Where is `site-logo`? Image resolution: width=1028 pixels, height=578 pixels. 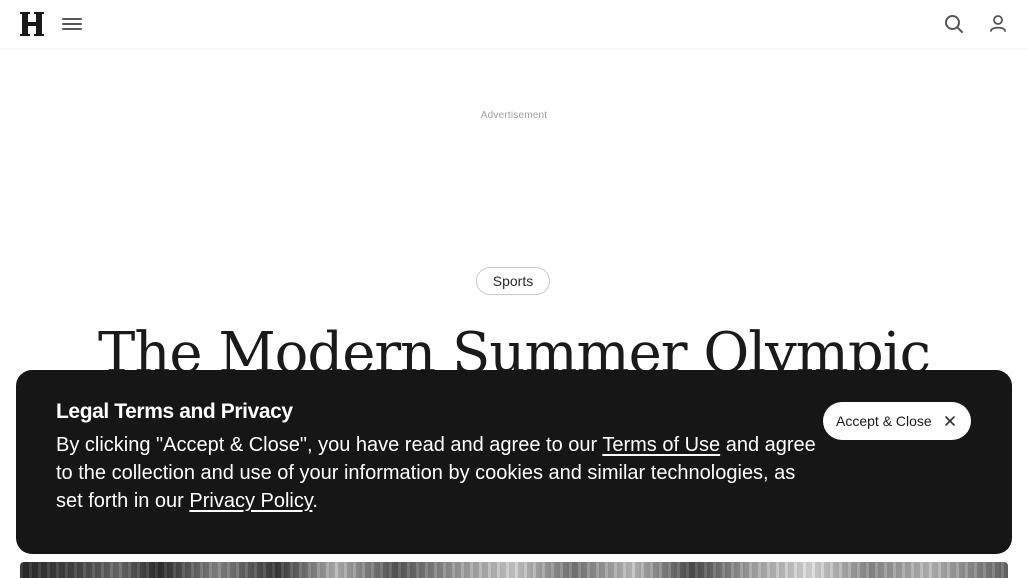
site-logo is located at coordinates (32, 24).